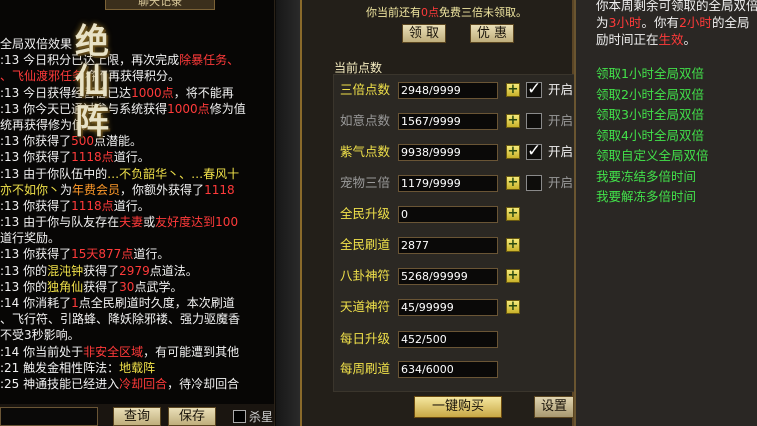 This screenshot has height=426, width=757. Describe the element at coordinates (690, 39) in the screenshot. I see `desc-text: 。` at that location.